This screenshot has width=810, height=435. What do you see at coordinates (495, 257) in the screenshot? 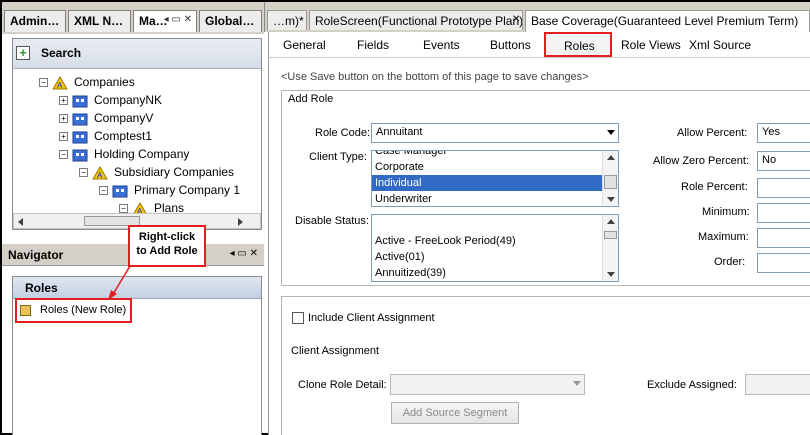
I see `list-item: Active(01)` at bounding box center [495, 257].